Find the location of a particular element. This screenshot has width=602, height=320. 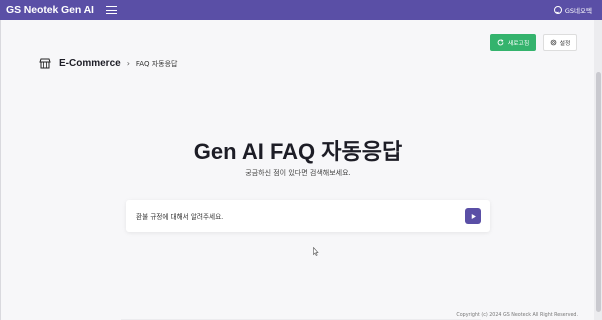

app-brand: GS Neotek Gen AI is located at coordinates (50, 10).